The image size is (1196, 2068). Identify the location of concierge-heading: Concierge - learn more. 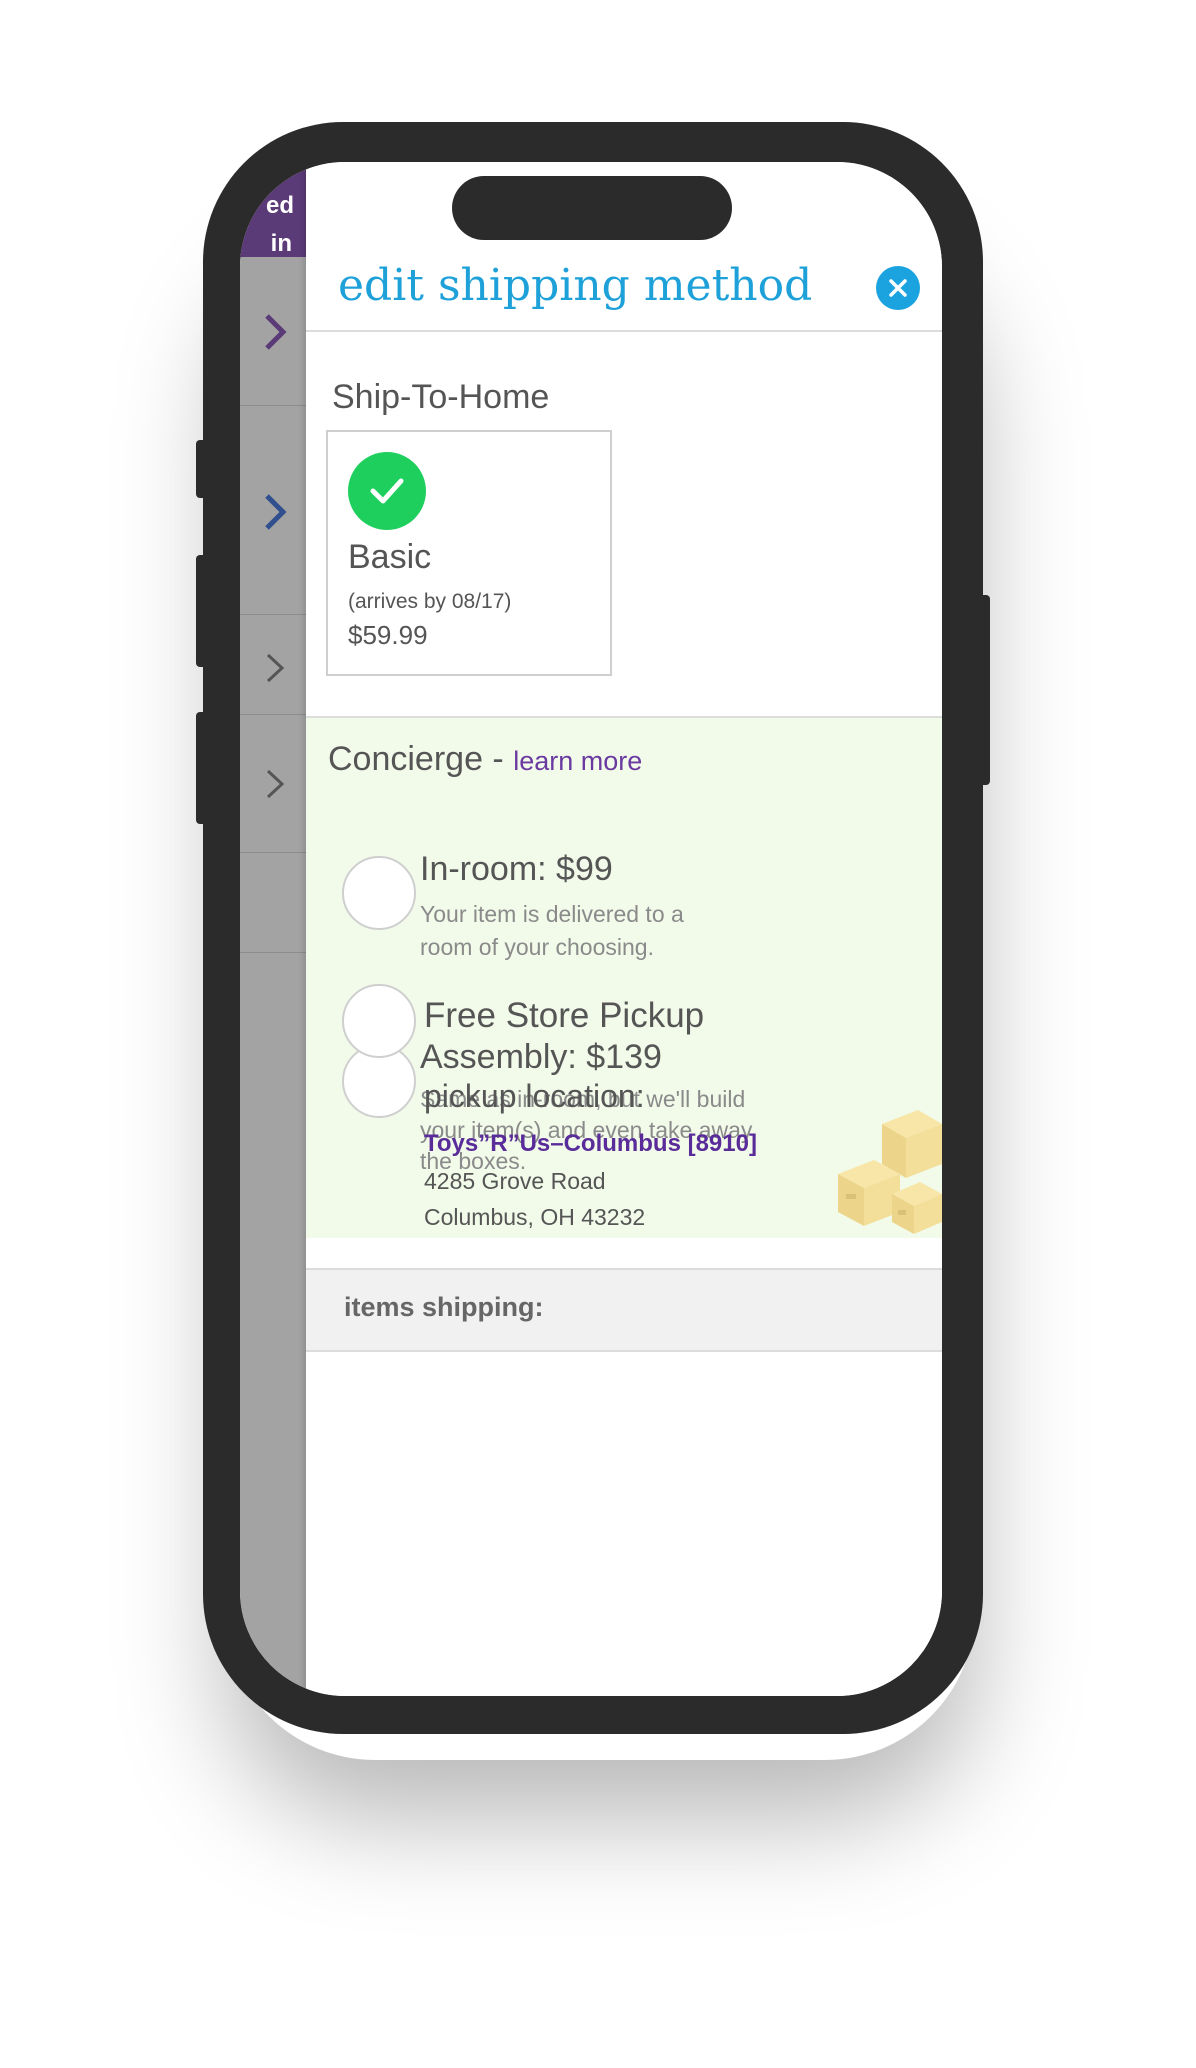
(485, 759).